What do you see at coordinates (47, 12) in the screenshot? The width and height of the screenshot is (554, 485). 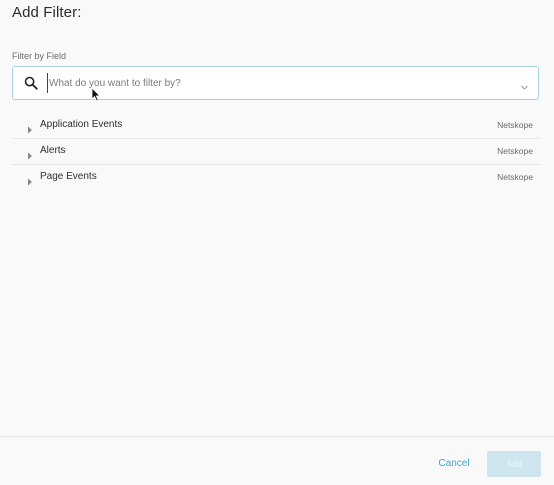 I see `dialog-title: Add Filter:` at bounding box center [47, 12].